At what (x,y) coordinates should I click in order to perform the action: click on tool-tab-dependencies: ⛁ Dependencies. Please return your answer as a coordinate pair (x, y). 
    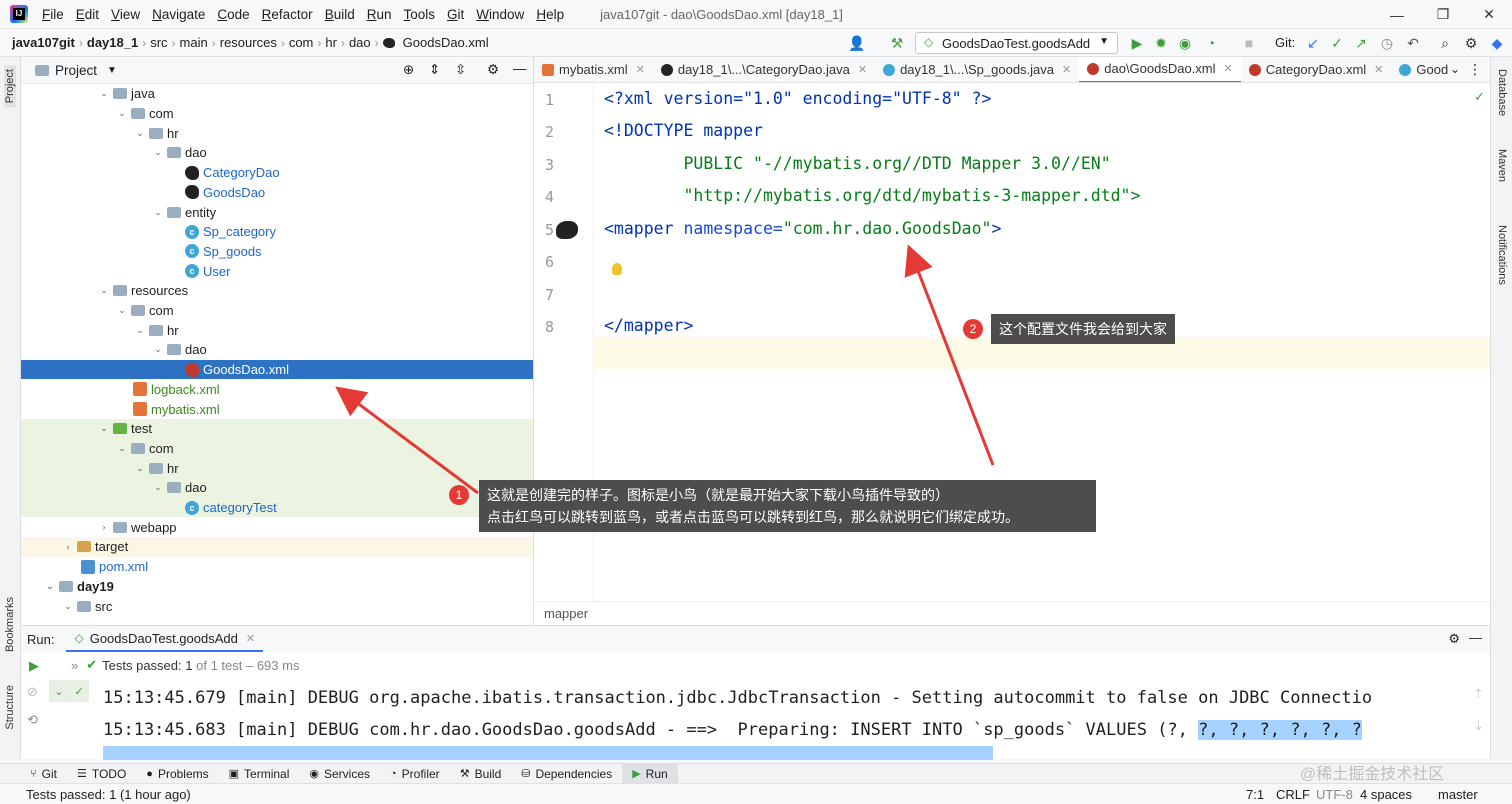
    Looking at the image, I should click on (566, 774).